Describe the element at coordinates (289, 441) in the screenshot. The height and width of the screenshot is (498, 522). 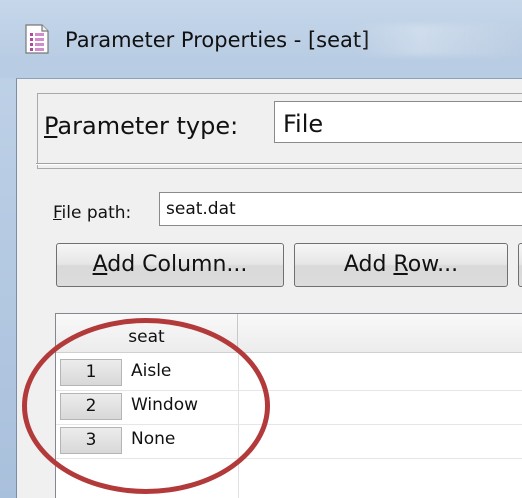
I see `table-row: 3 None` at that location.